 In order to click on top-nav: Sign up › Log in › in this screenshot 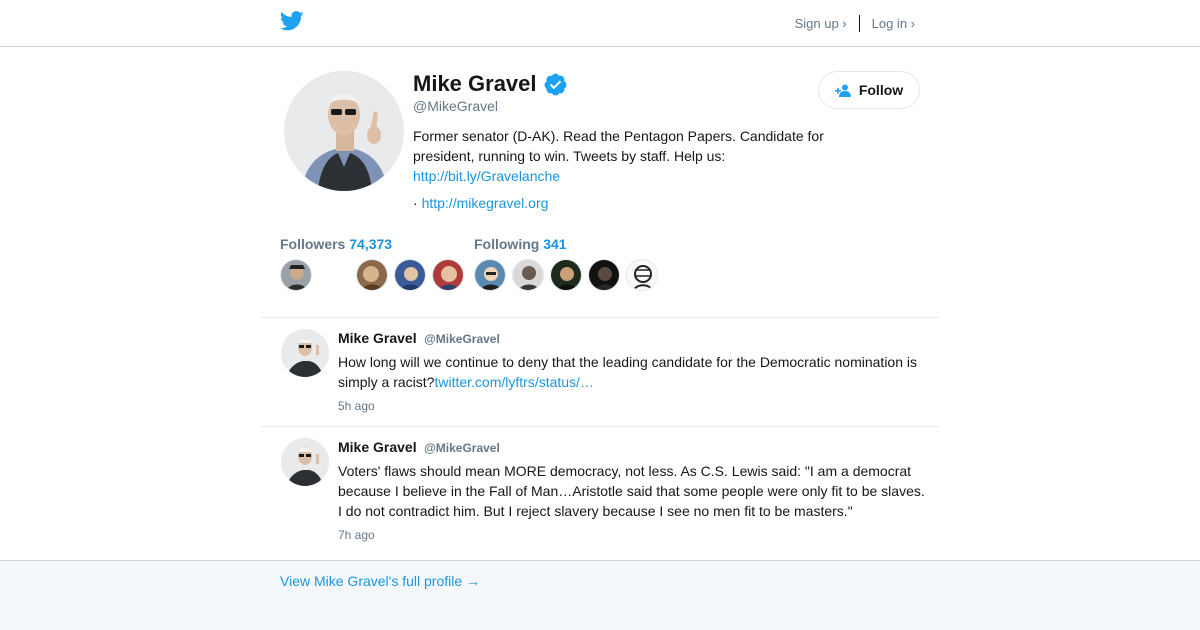, I will do `click(855, 23)`.